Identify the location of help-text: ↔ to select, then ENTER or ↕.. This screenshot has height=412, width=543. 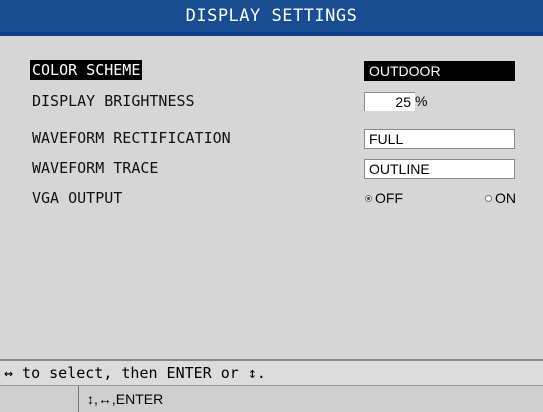
(271, 373).